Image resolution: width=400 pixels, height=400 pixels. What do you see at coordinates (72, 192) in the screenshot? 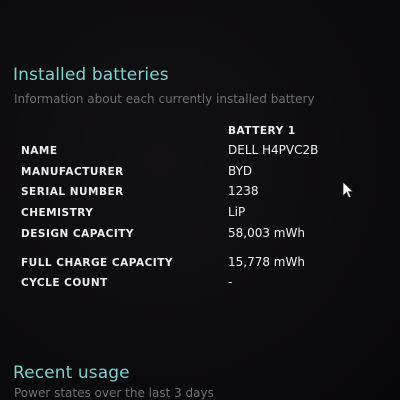
I see `row-label-serial-number: SERIAL NUMBER` at bounding box center [72, 192].